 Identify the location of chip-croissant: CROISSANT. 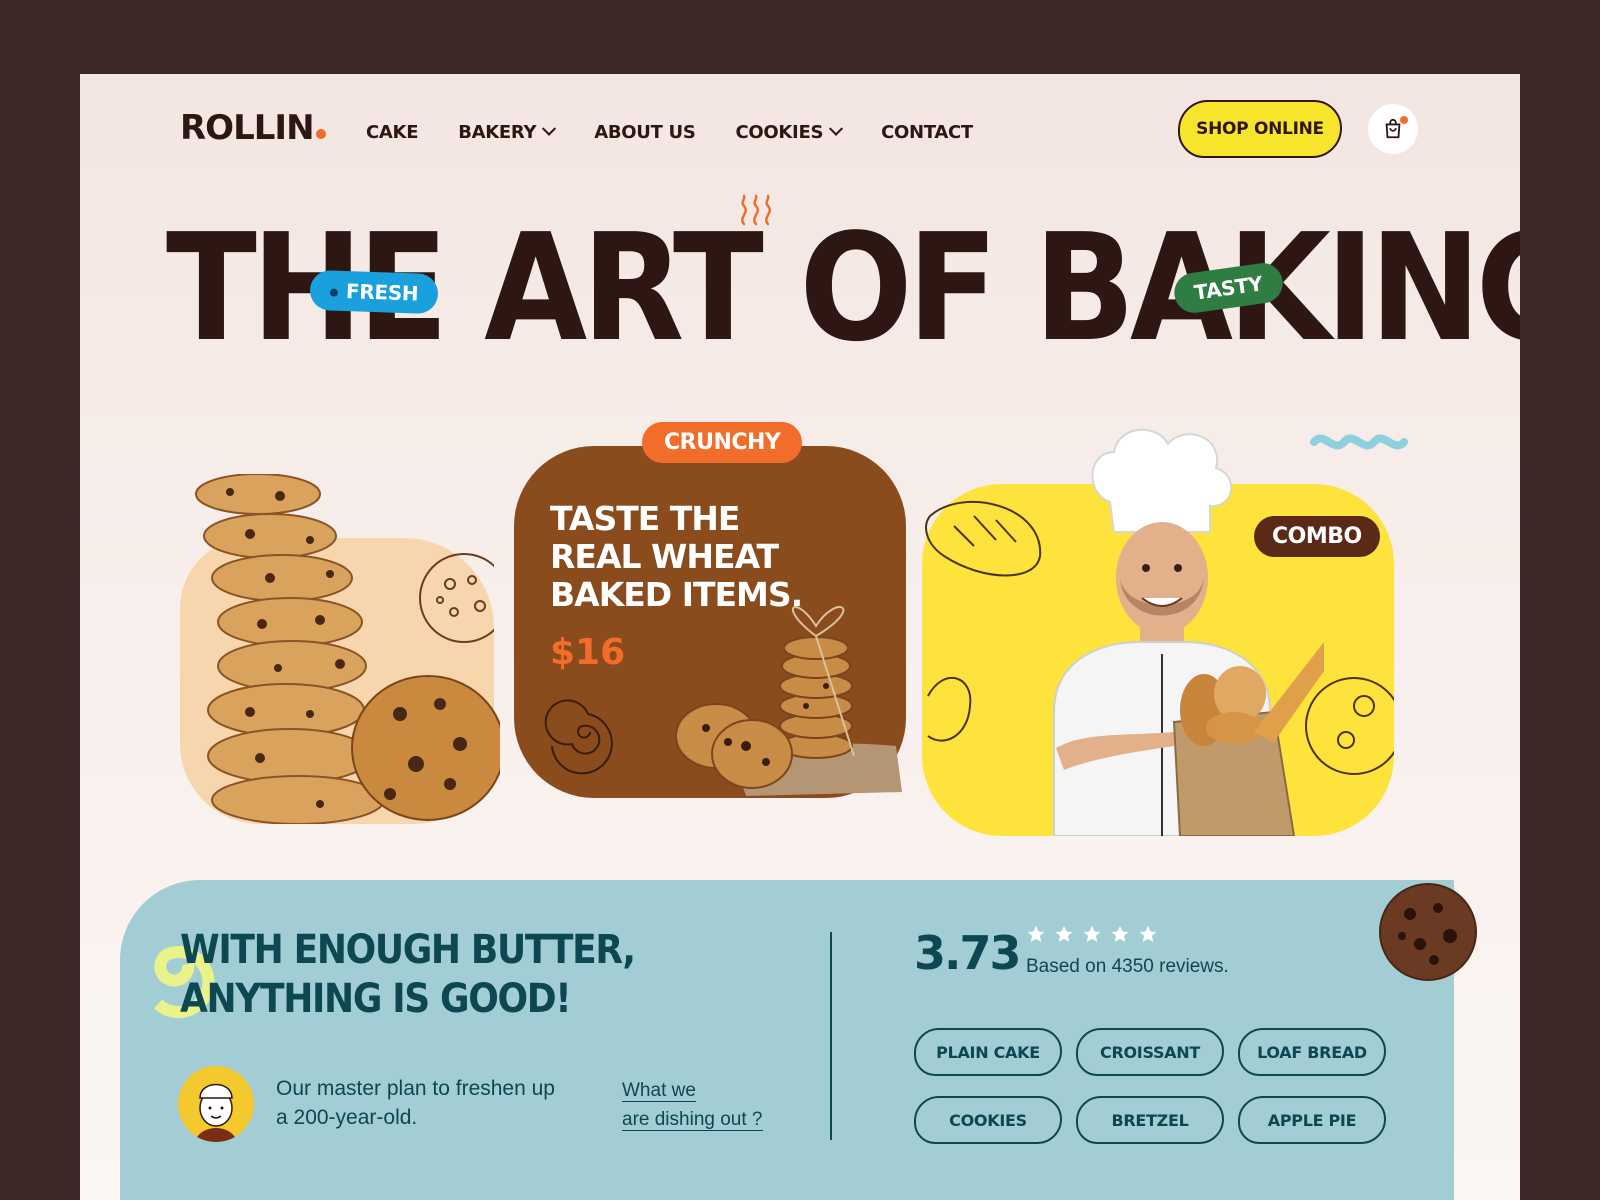
(1150, 1052).